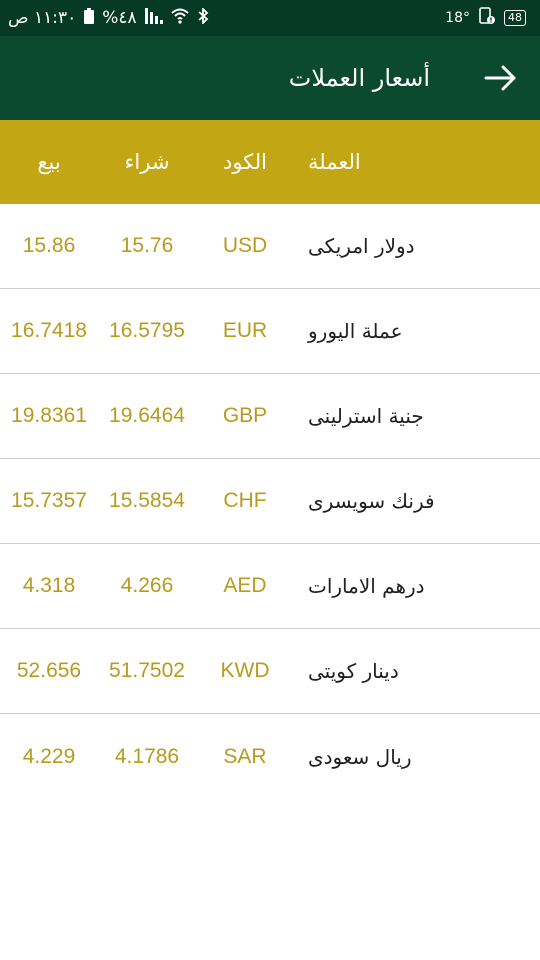 This screenshot has width=540, height=960. What do you see at coordinates (245, 756) in the screenshot?
I see `currency-code: SAR` at bounding box center [245, 756].